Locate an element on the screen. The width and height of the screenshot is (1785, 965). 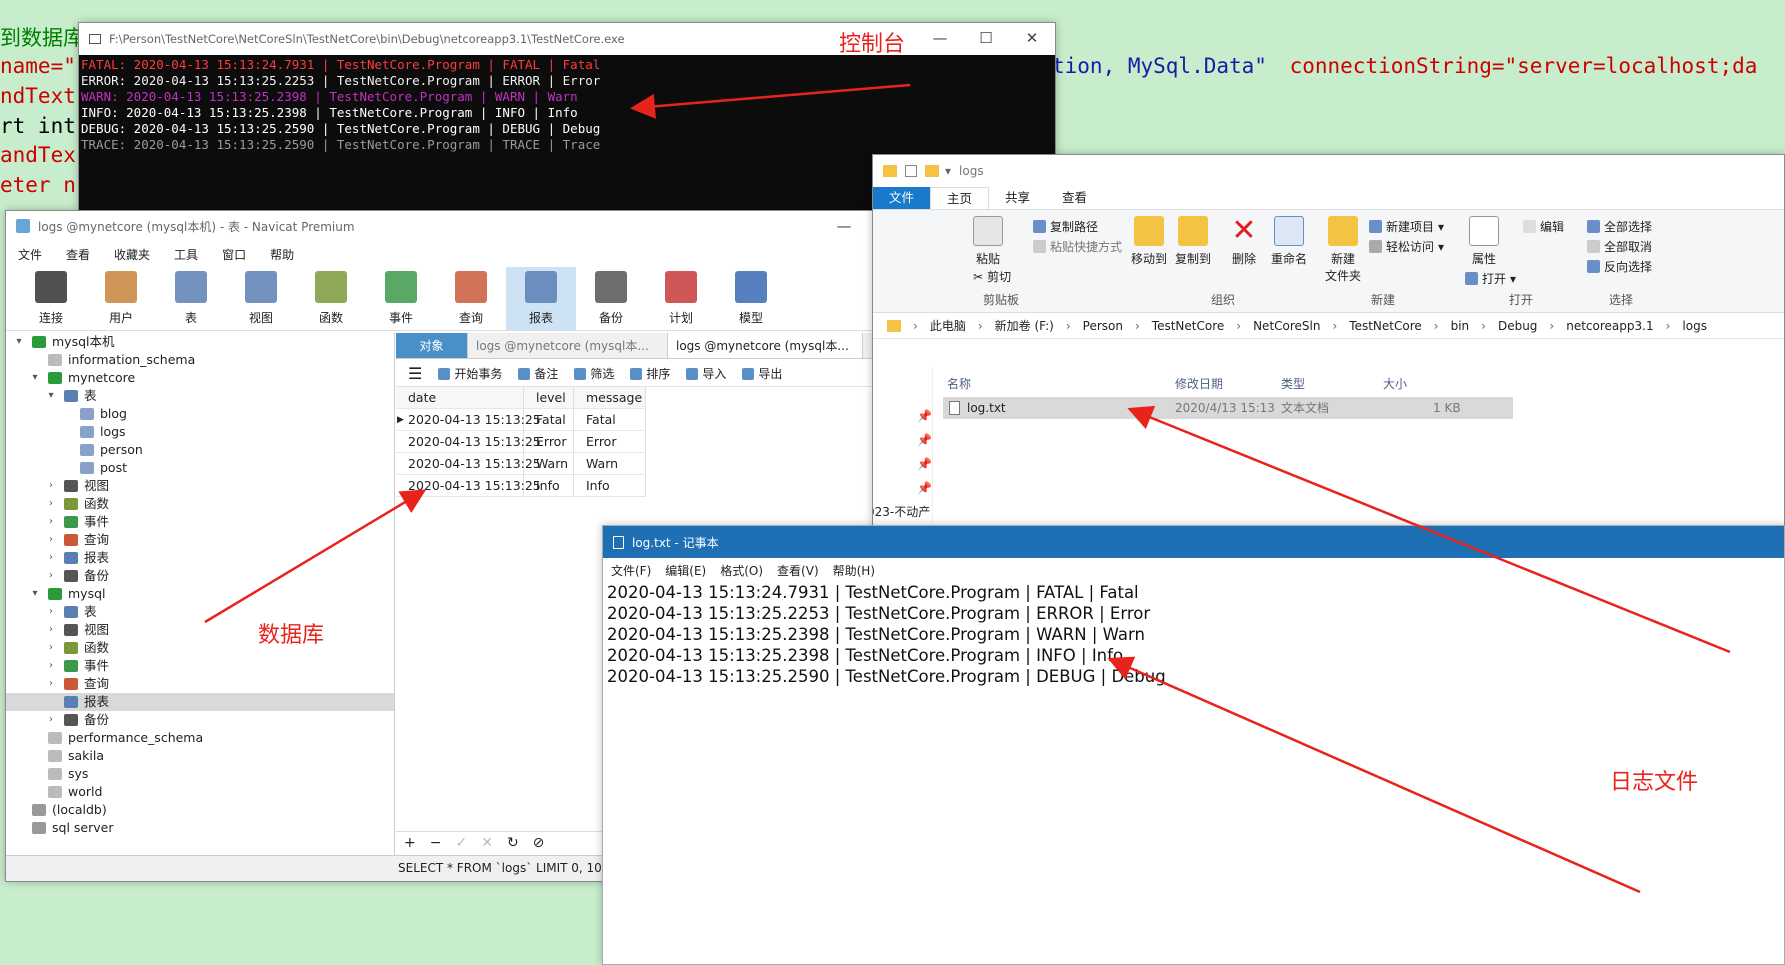
tree-item: sql server is located at coordinates (200, 828).